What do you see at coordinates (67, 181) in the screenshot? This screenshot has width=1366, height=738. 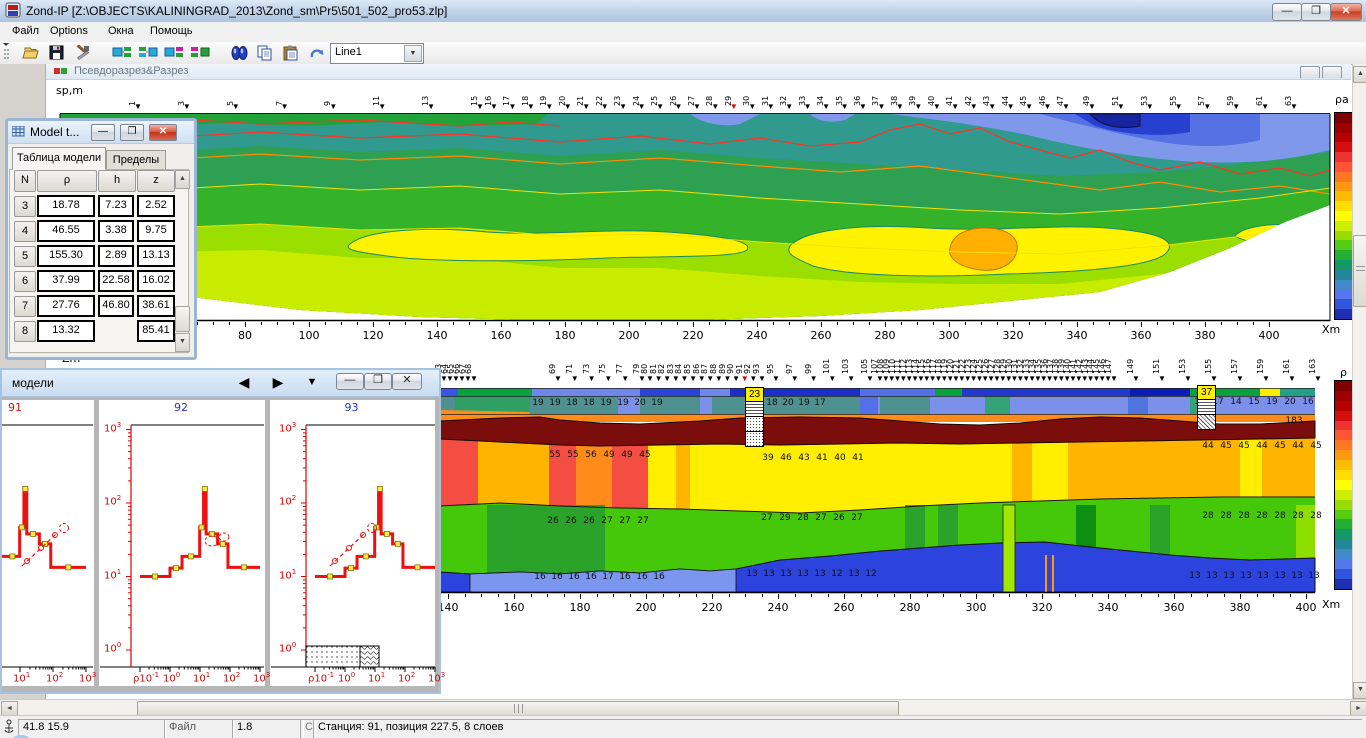 I see `col-header-rho: ρ` at bounding box center [67, 181].